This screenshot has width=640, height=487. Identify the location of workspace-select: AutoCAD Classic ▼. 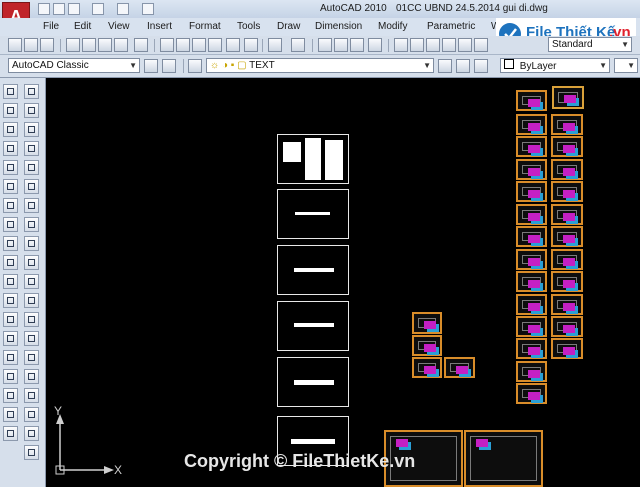
(74, 65).